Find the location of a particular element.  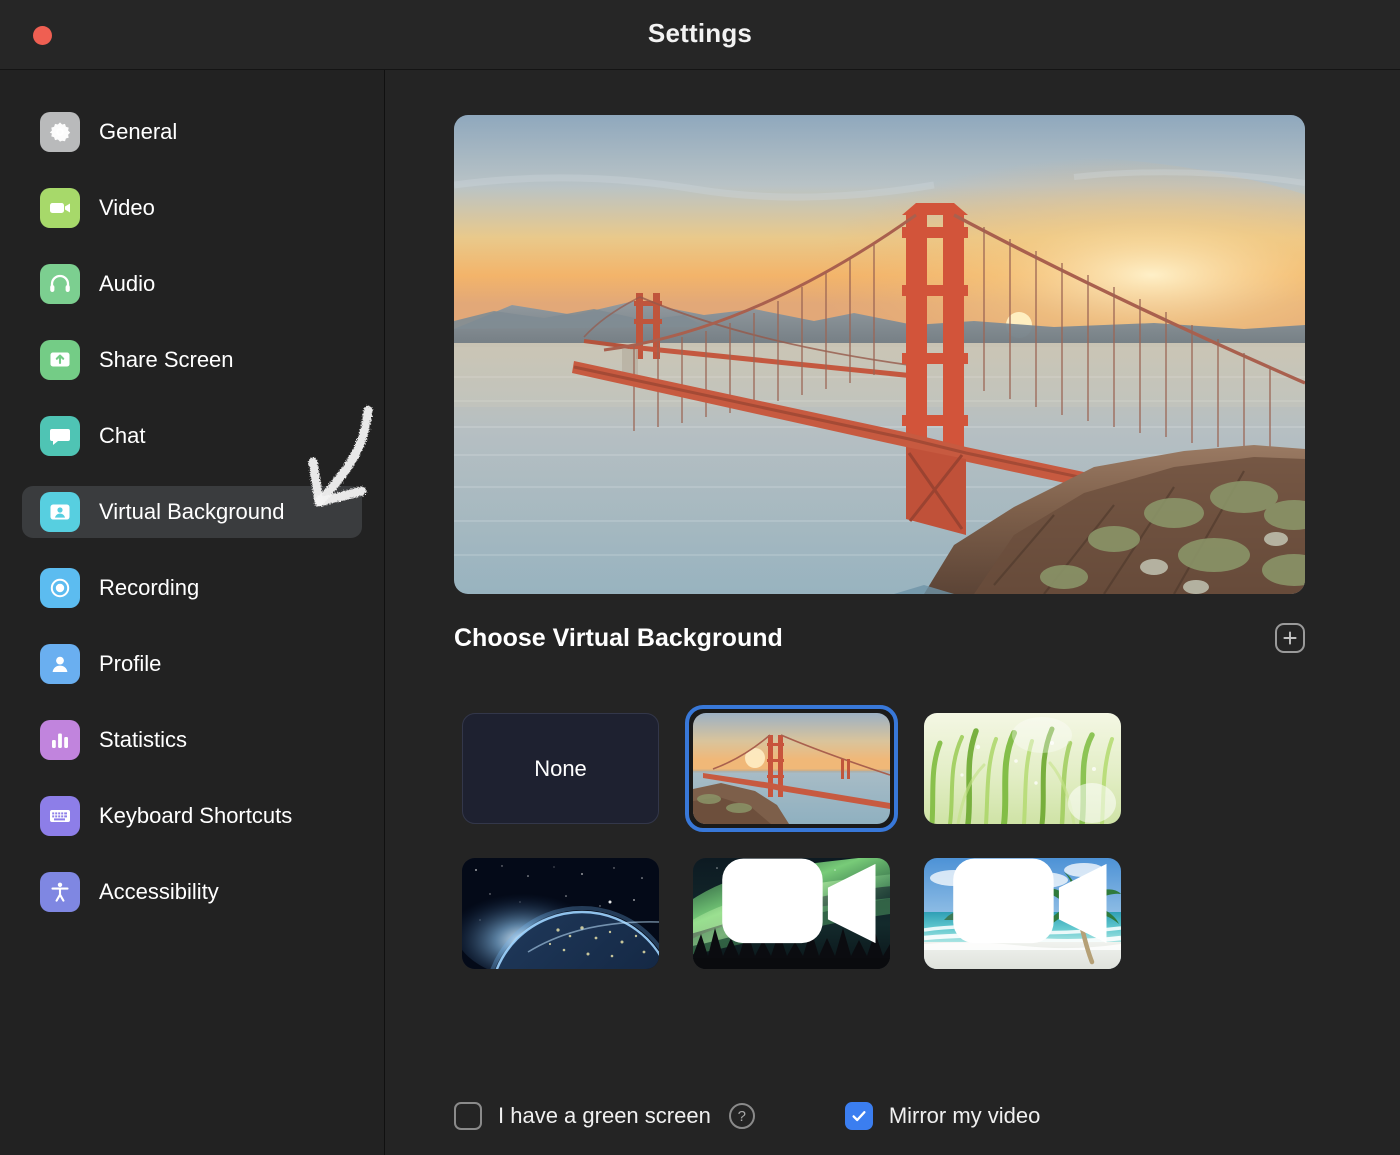

record-icon is located at coordinates (60, 588).